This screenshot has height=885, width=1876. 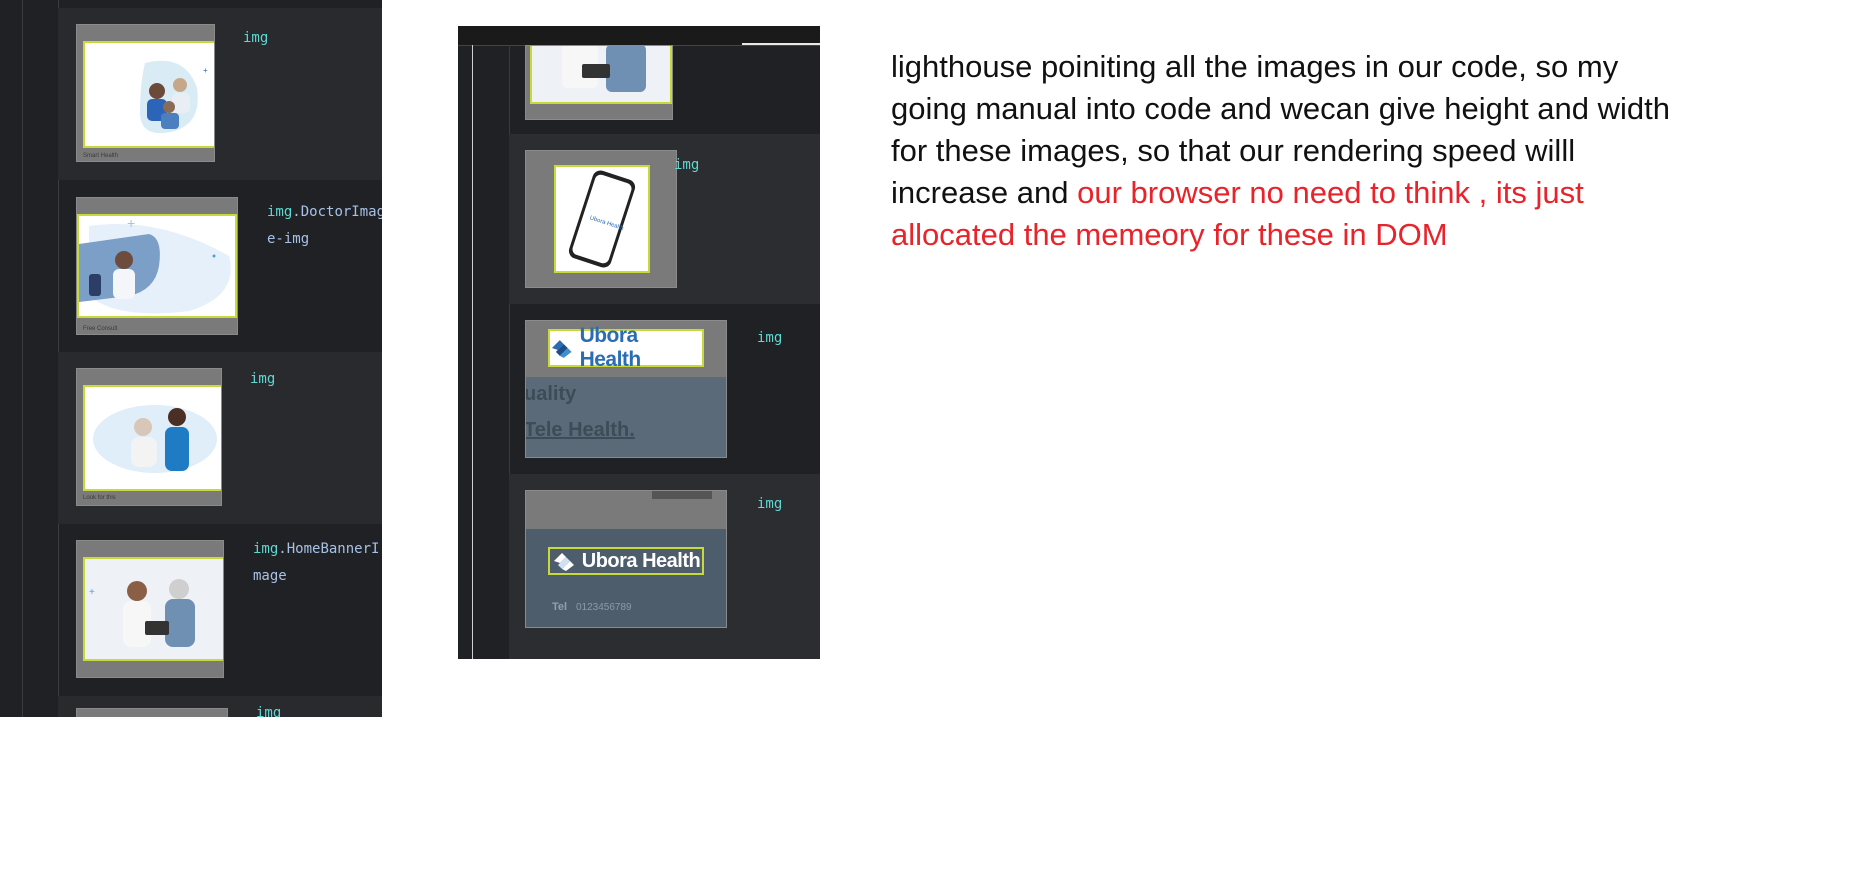 I want to click on doctor-elder-illustration: +, so click(x=154, y=609).